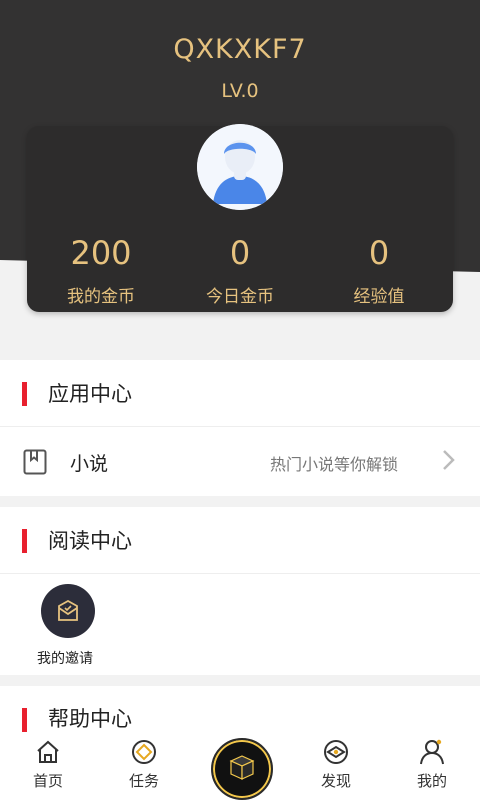 The height and width of the screenshot is (800, 480). Describe the element at coordinates (240, 49) in the screenshot. I see `username: QXKXKF7` at that location.